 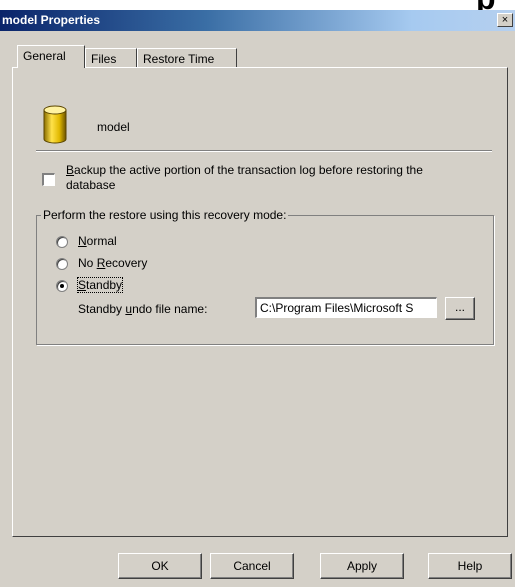 I want to click on standby-undo-file-input: C:\Program Files\Microsoft S, so click(x=346, y=307).